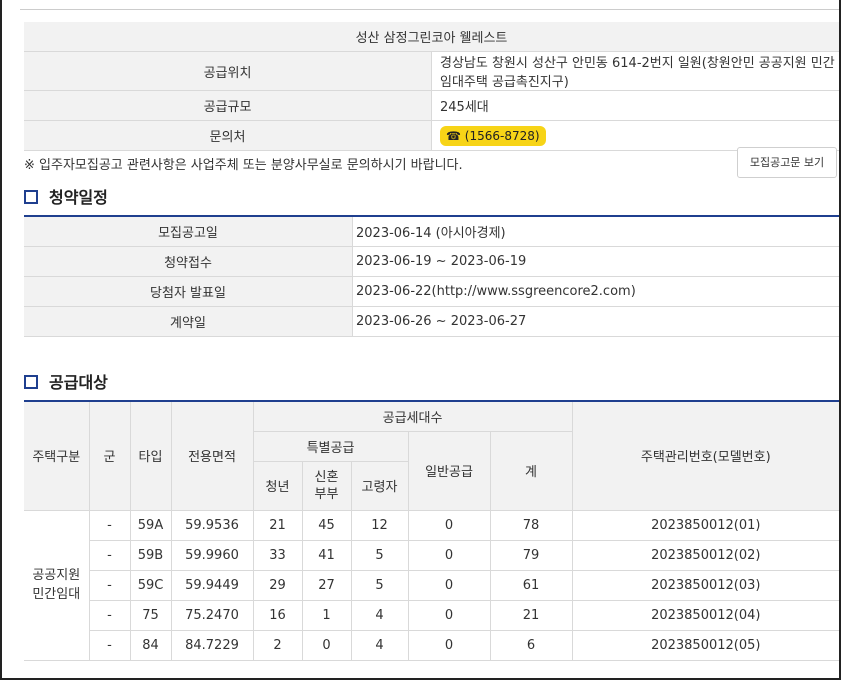  Describe the element at coordinates (212, 585) in the screenshot. I see `area-cell: 59.9449` at that location.